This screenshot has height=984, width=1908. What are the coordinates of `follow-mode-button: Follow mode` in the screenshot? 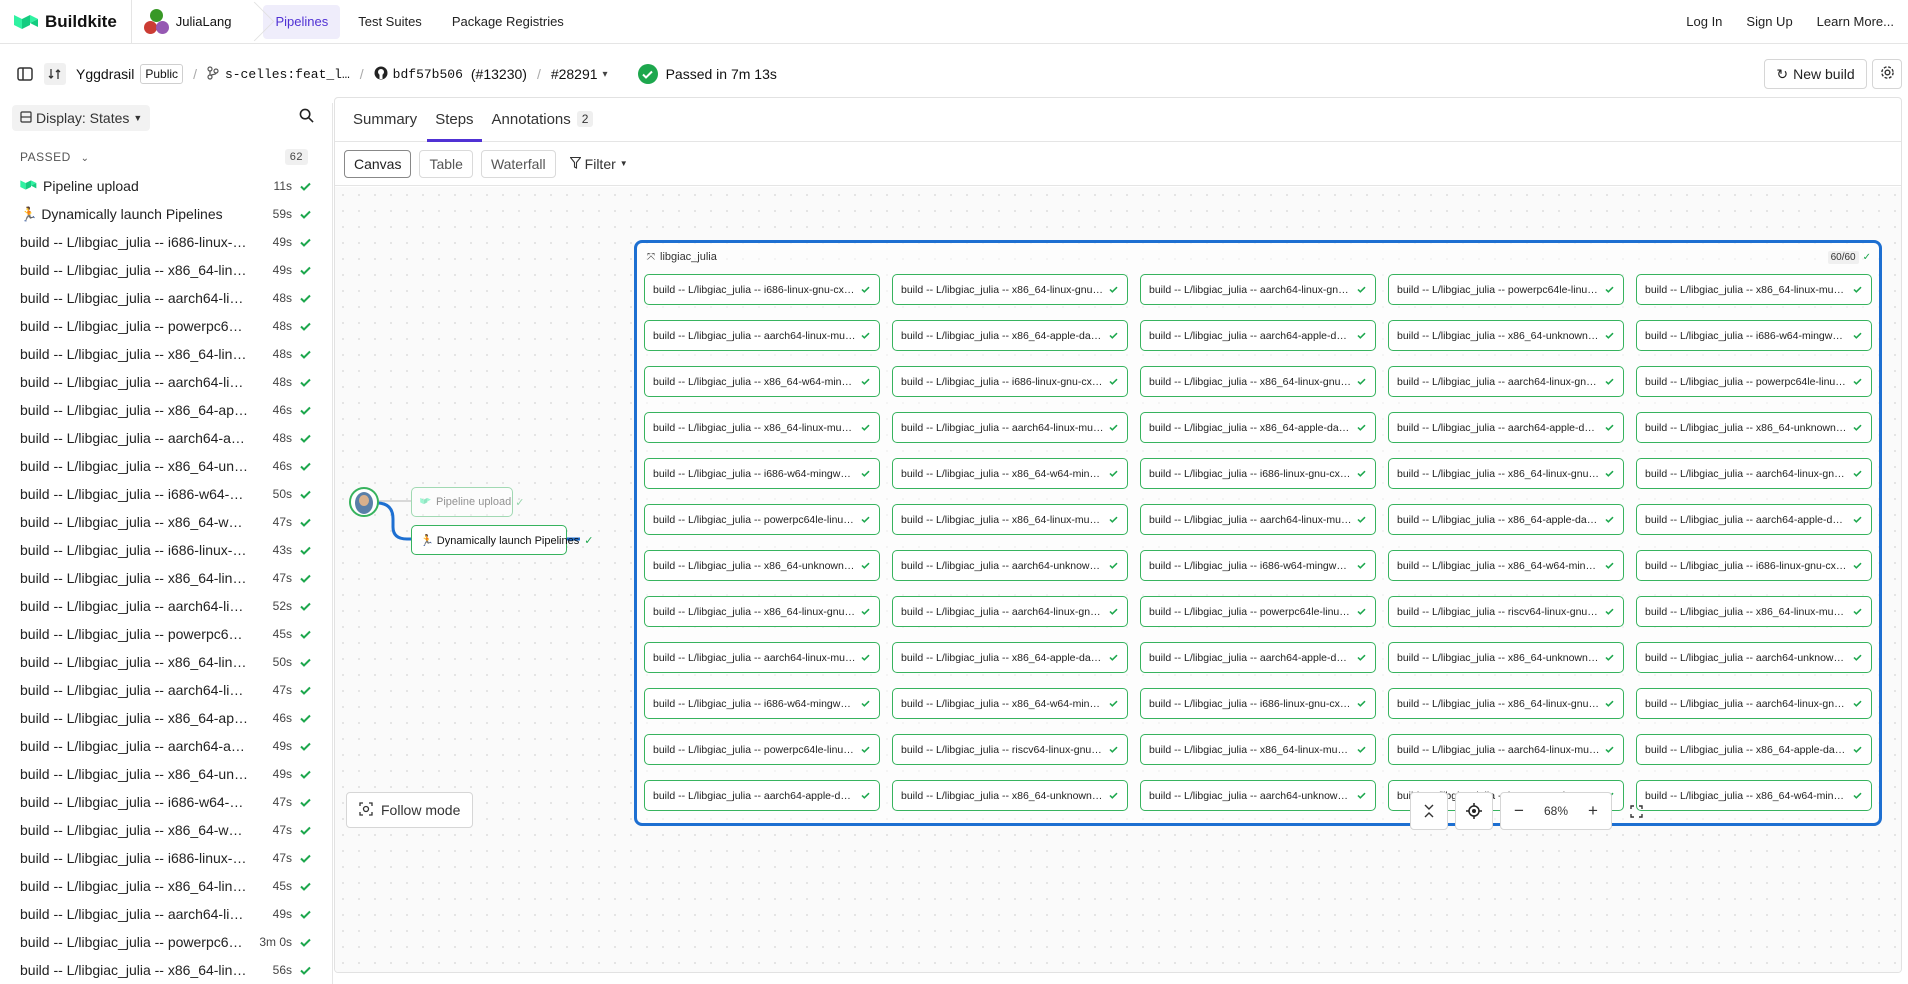 It's located at (410, 810).